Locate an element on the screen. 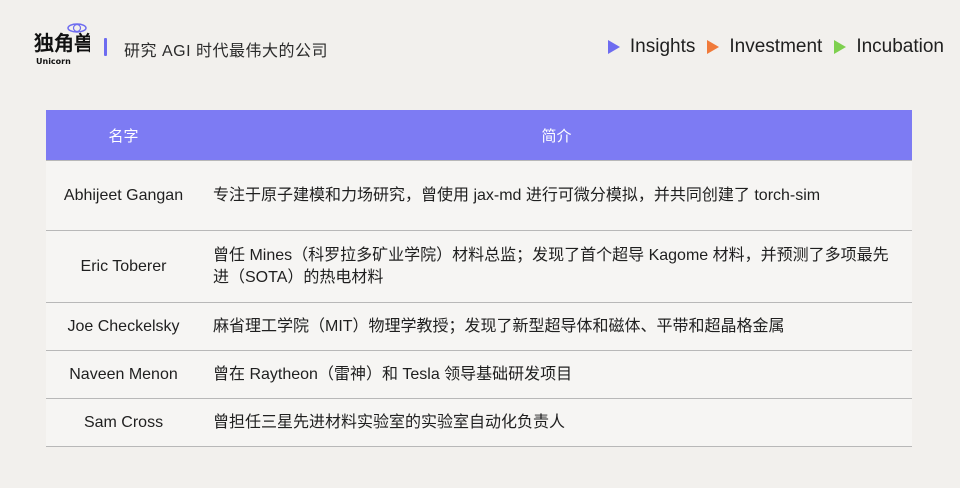 The height and width of the screenshot is (488, 960). row-name: Naveen Menon is located at coordinates (123, 374).